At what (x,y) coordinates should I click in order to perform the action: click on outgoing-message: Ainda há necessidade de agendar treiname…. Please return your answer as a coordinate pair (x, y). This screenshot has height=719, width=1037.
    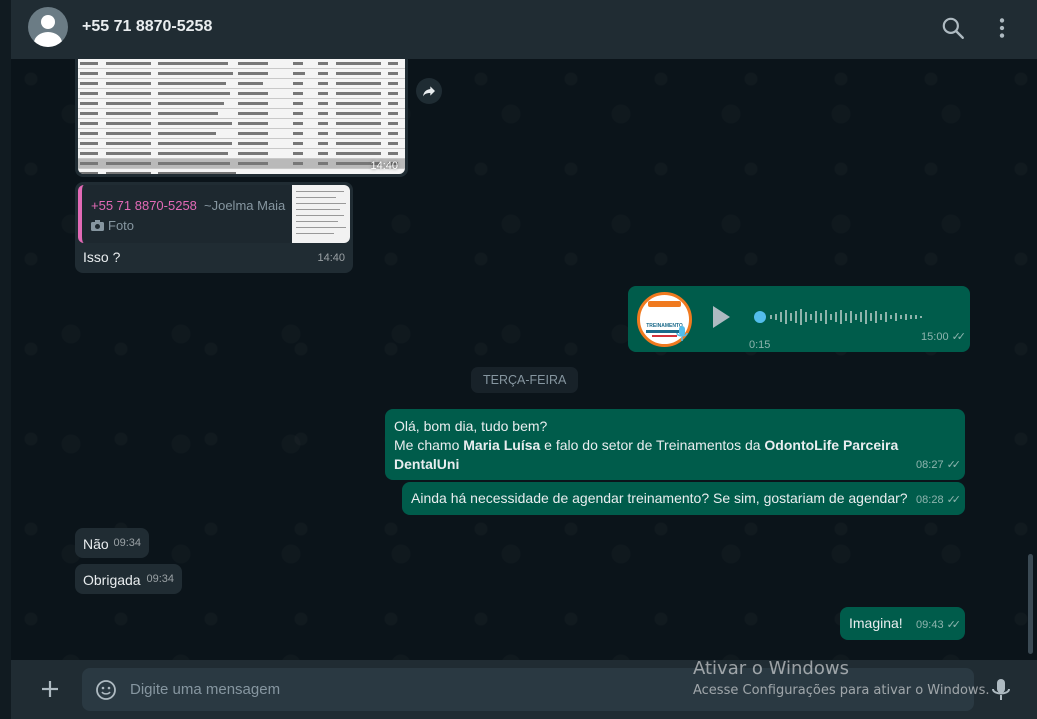
    Looking at the image, I should click on (683, 498).